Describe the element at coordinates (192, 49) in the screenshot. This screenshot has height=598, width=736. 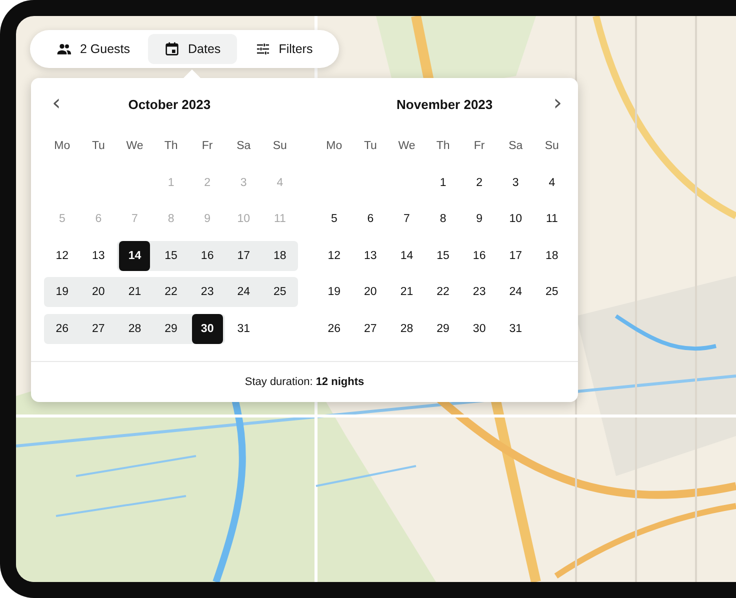
I see `toolbar-button: Dates` at that location.